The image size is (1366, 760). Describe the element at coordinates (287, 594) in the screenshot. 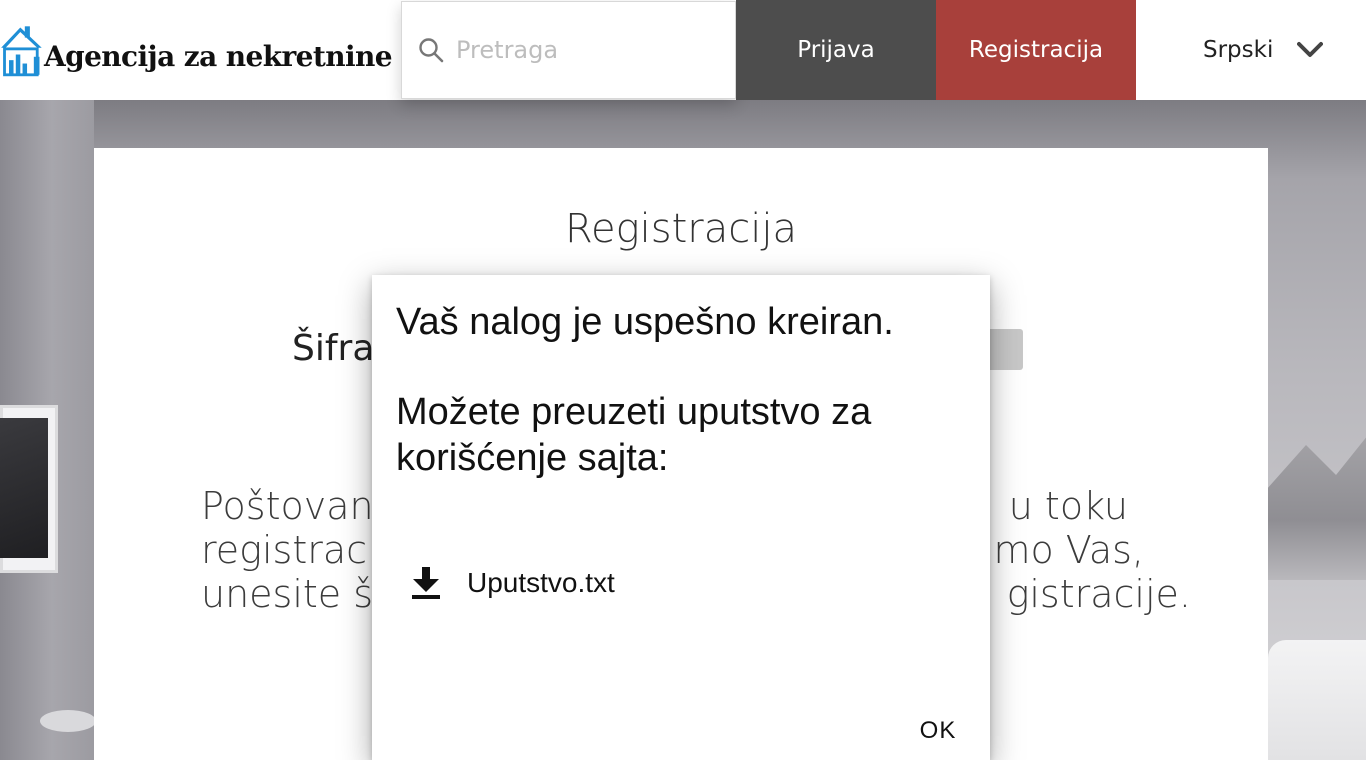

I see `instructions-line-3-left: unesite š` at that location.